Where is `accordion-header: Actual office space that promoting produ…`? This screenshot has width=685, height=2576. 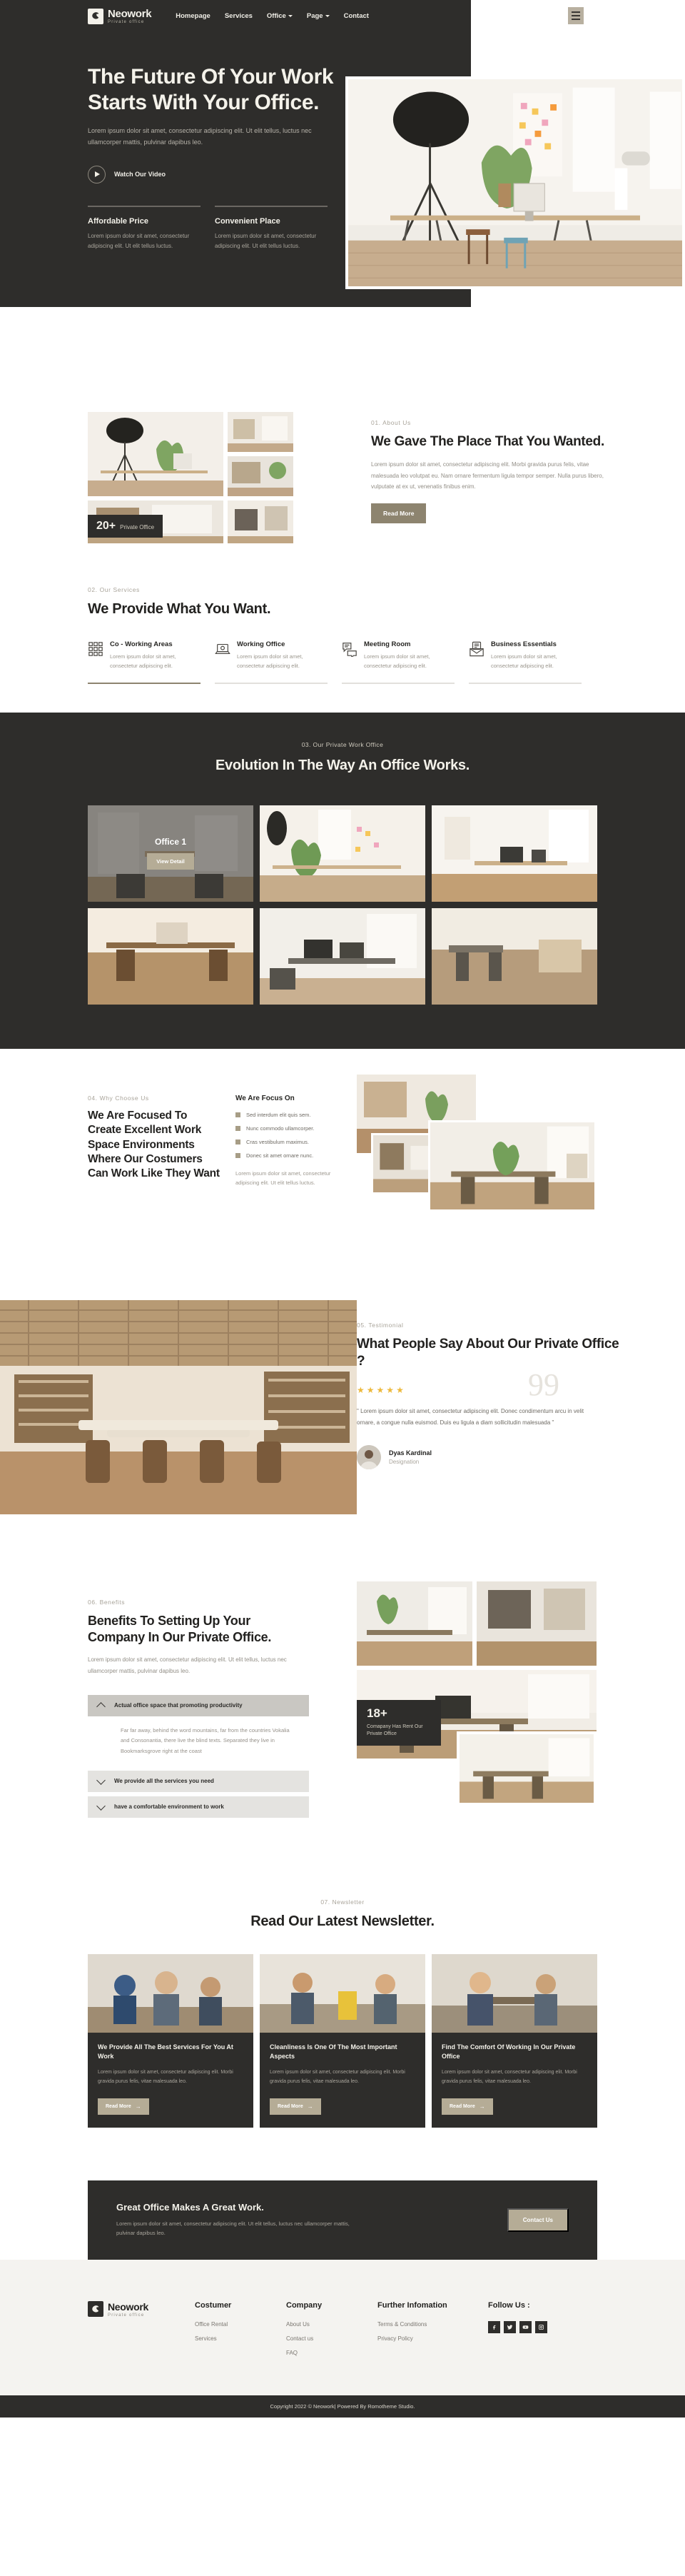
accordion-header: Actual office space that promoting produ… is located at coordinates (198, 1705).